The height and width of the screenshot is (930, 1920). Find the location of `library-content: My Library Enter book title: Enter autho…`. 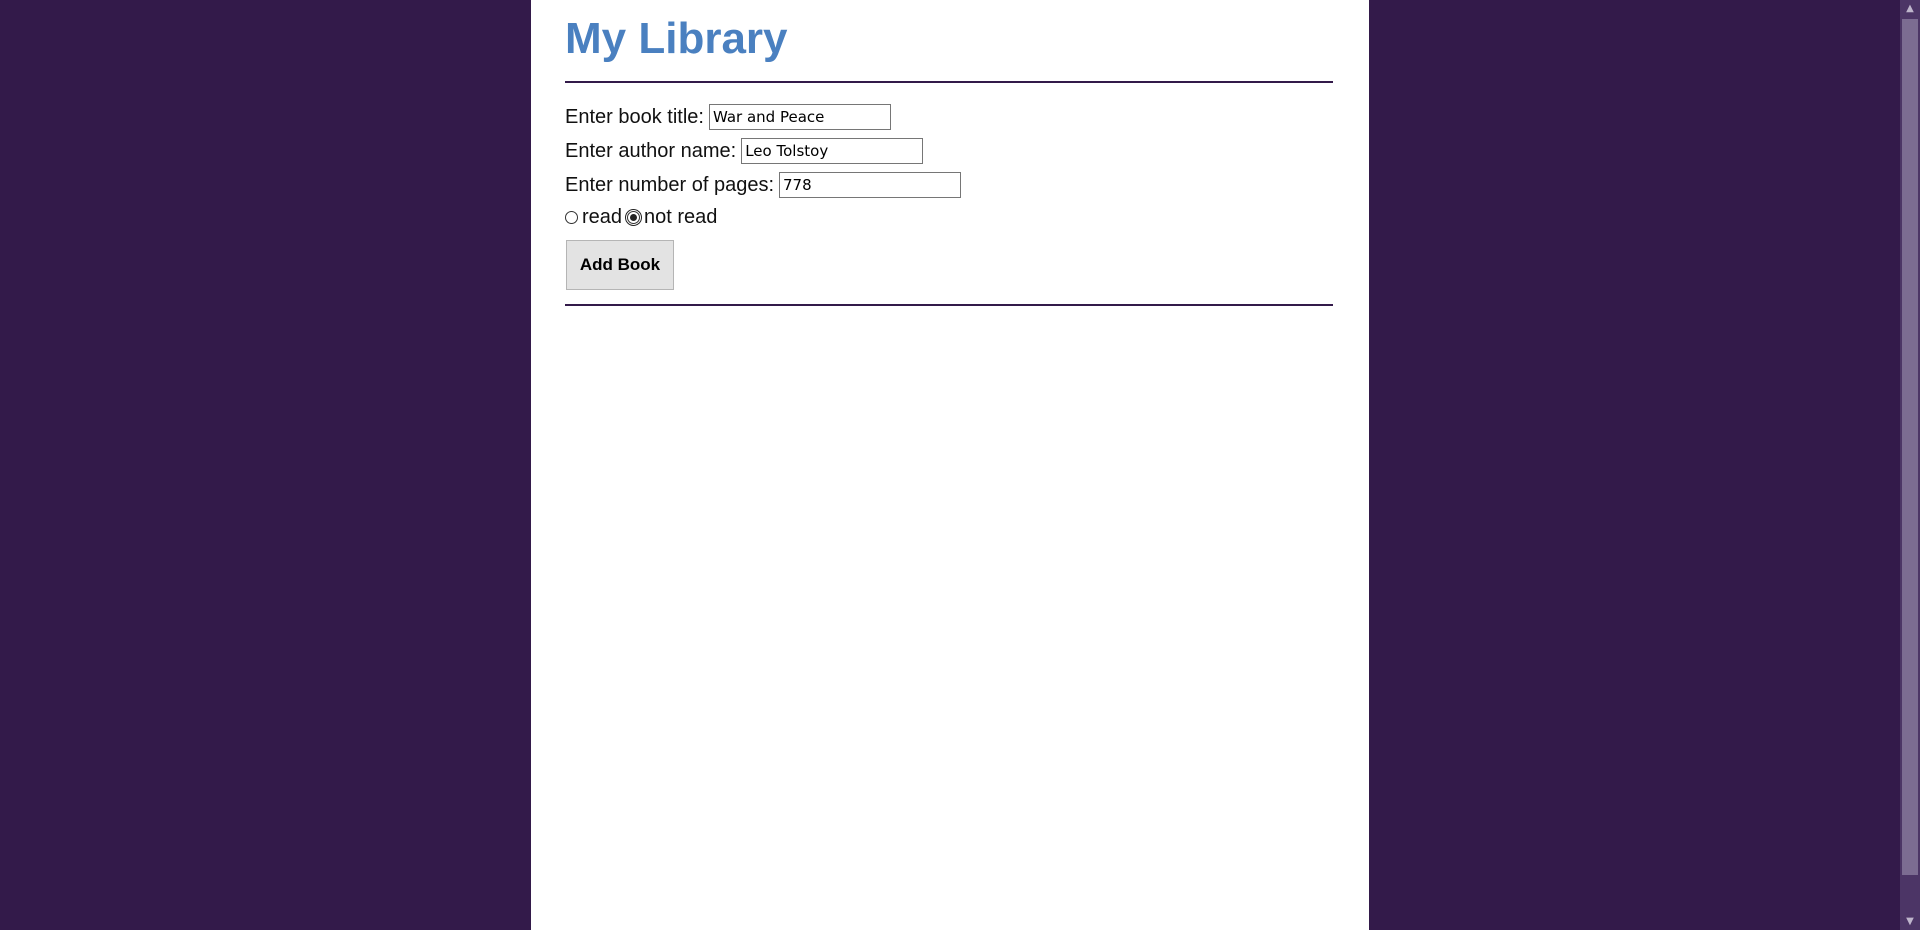

library-content: My Library Enter book title: Enter autho… is located at coordinates (949, 153).